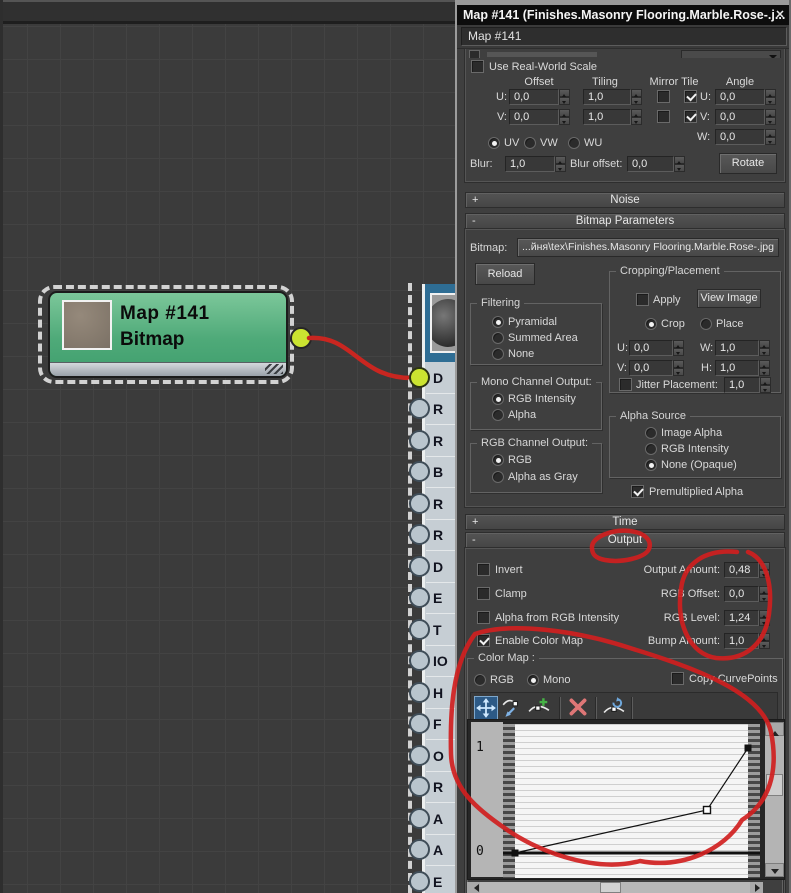 The width and height of the screenshot is (791, 893). Describe the element at coordinates (678, 368) in the screenshot. I see `crop-v-spinner` at that location.